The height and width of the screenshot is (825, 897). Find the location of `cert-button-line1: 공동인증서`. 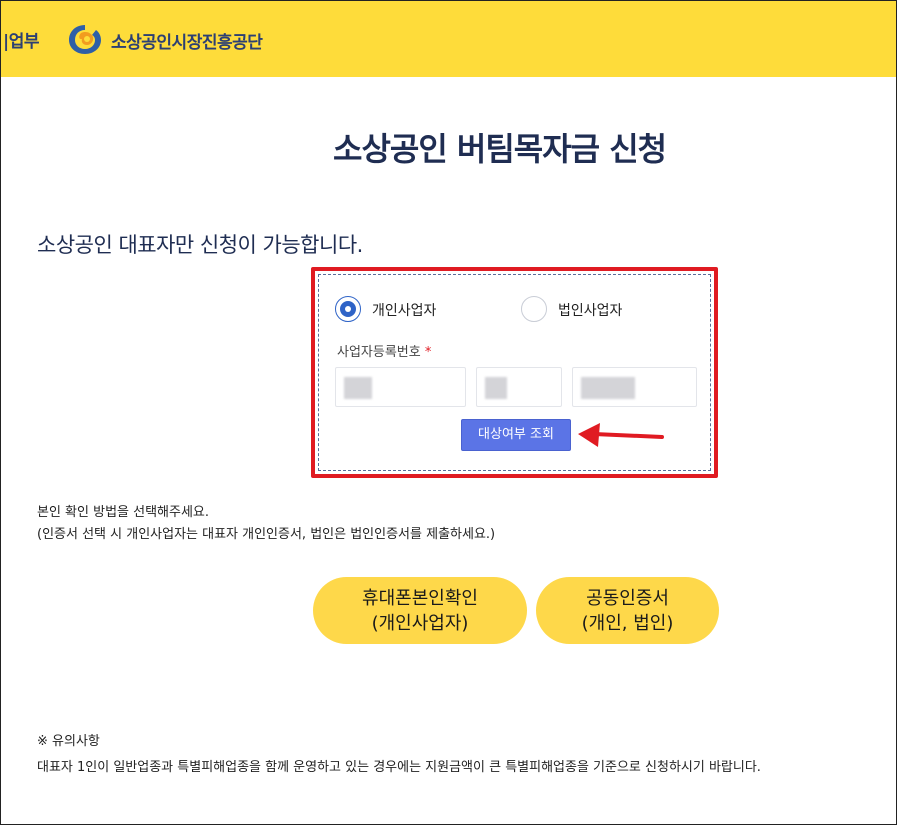

cert-button-line1: 공동인증서 is located at coordinates (627, 598).